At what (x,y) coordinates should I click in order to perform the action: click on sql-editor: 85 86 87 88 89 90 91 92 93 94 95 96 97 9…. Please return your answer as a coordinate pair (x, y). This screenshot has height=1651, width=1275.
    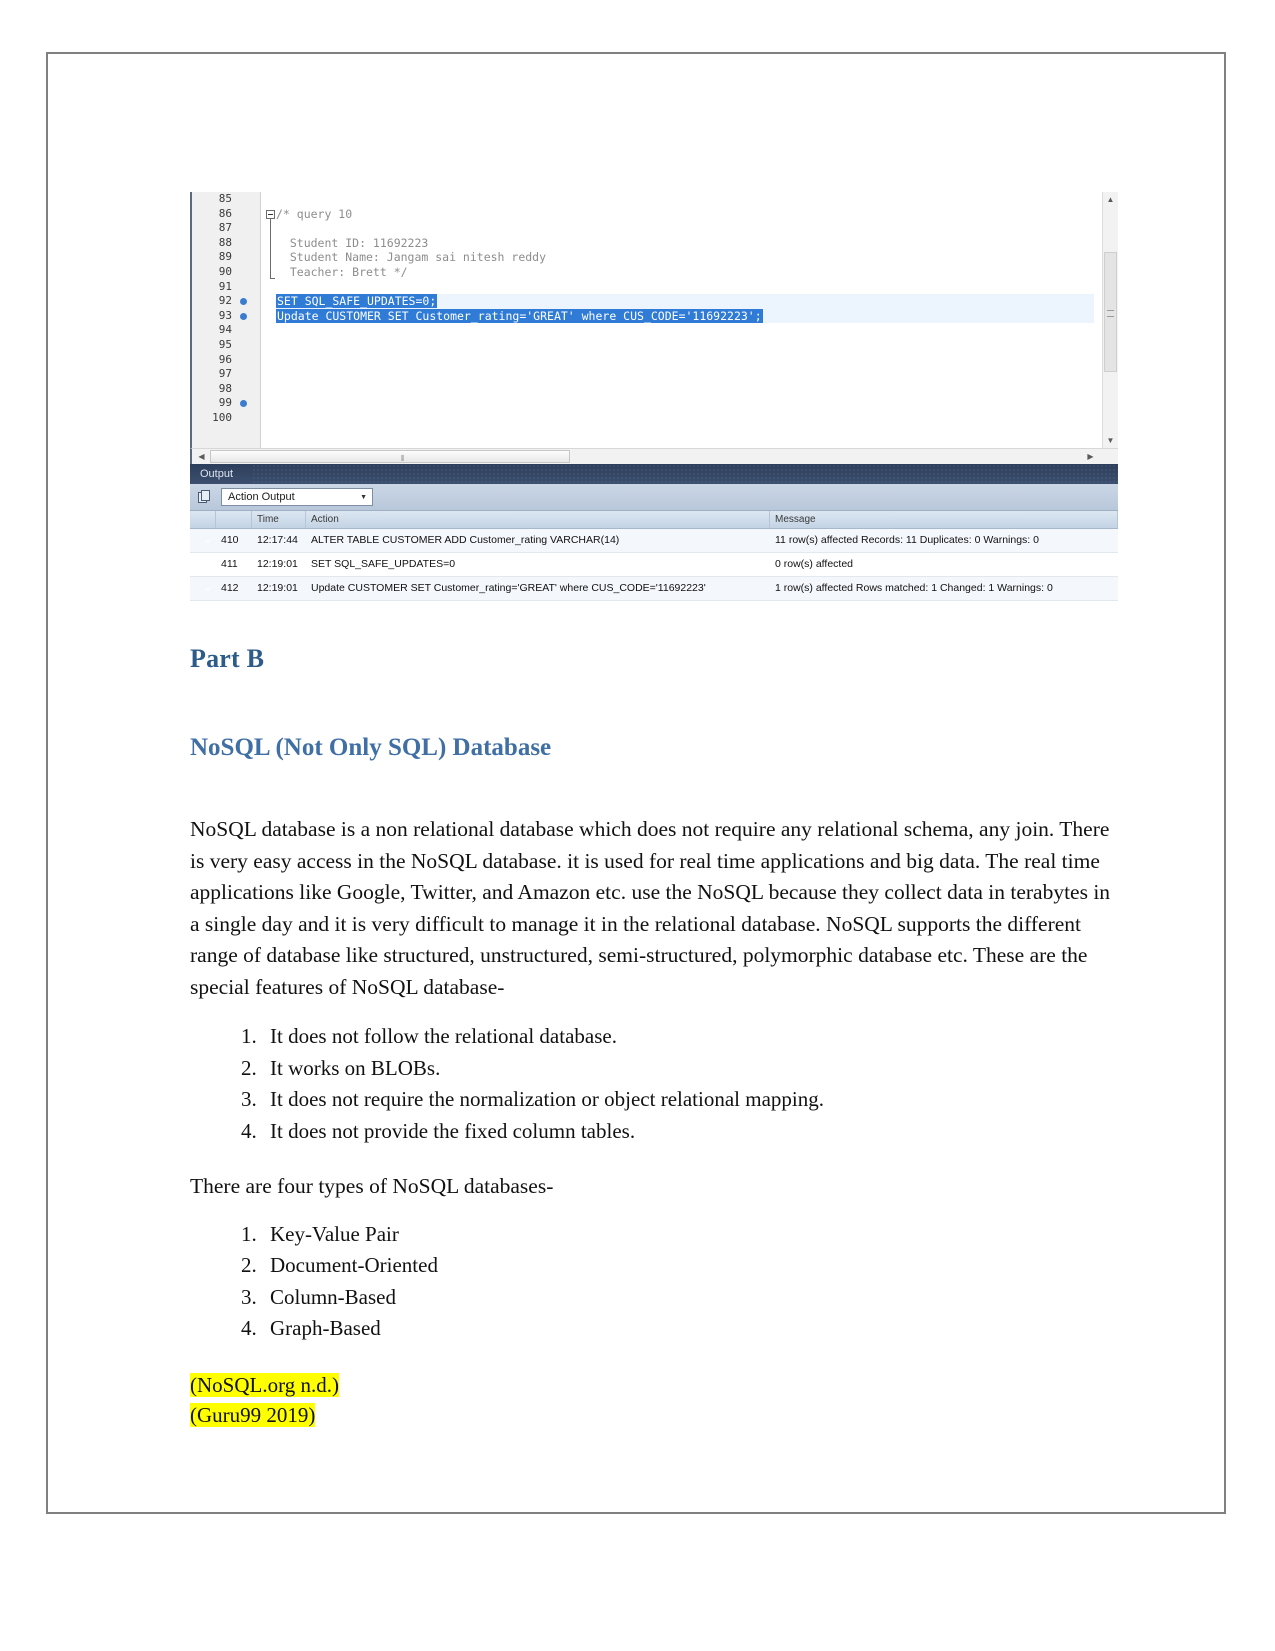
    Looking at the image, I should click on (654, 320).